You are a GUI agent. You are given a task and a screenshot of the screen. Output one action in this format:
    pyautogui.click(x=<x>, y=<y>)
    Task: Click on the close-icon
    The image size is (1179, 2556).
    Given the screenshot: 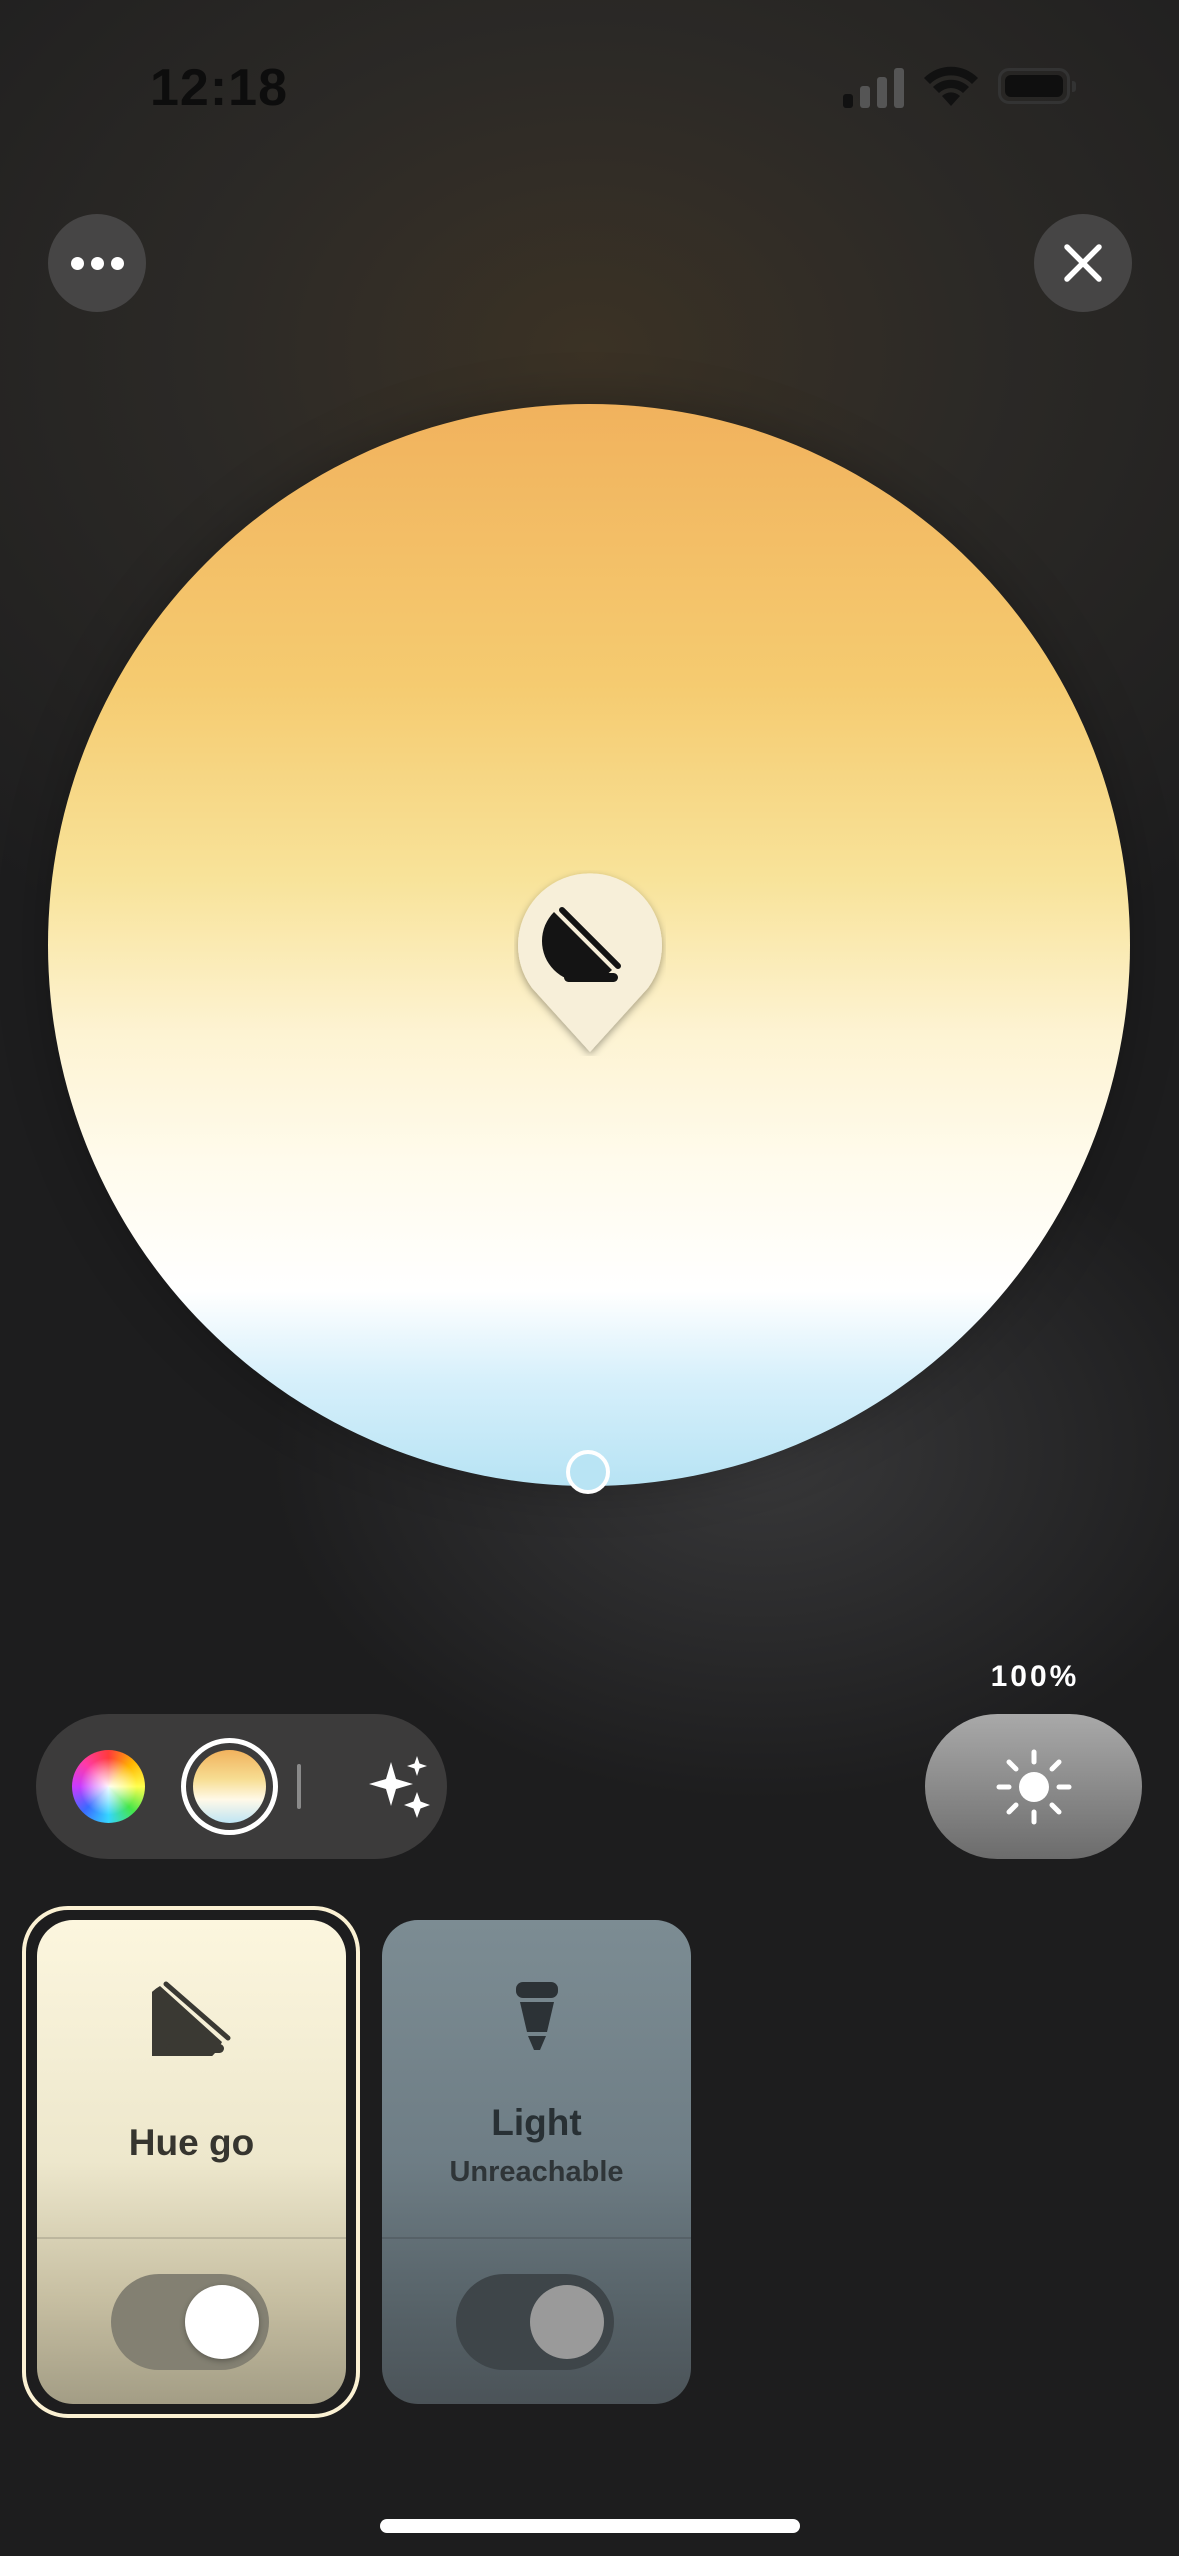 What is the action you would take?
    pyautogui.click(x=1083, y=263)
    